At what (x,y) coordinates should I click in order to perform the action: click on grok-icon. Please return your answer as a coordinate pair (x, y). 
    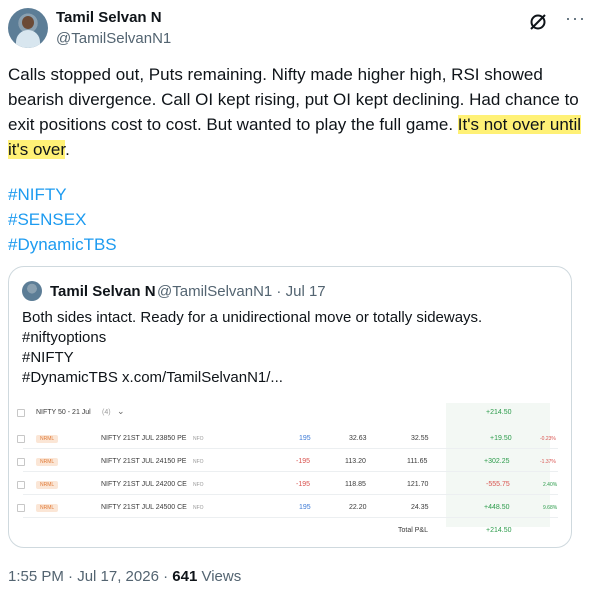
    Looking at the image, I should click on (538, 22).